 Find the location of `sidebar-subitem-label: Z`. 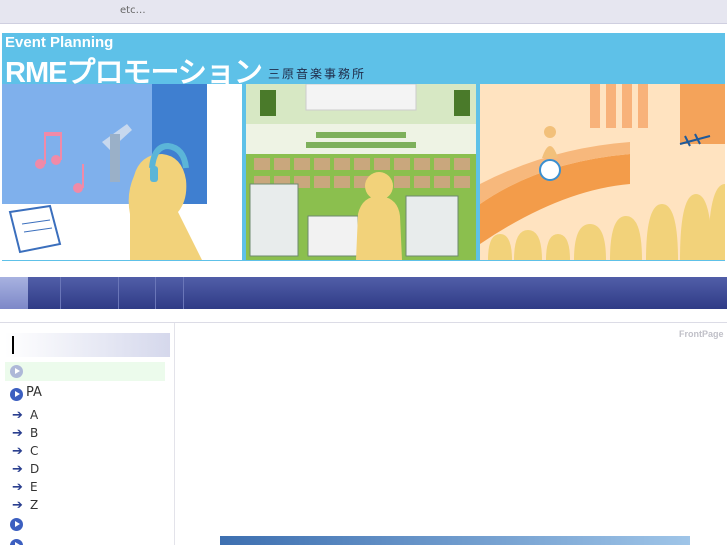

sidebar-subitem-label: Z is located at coordinates (34, 505).